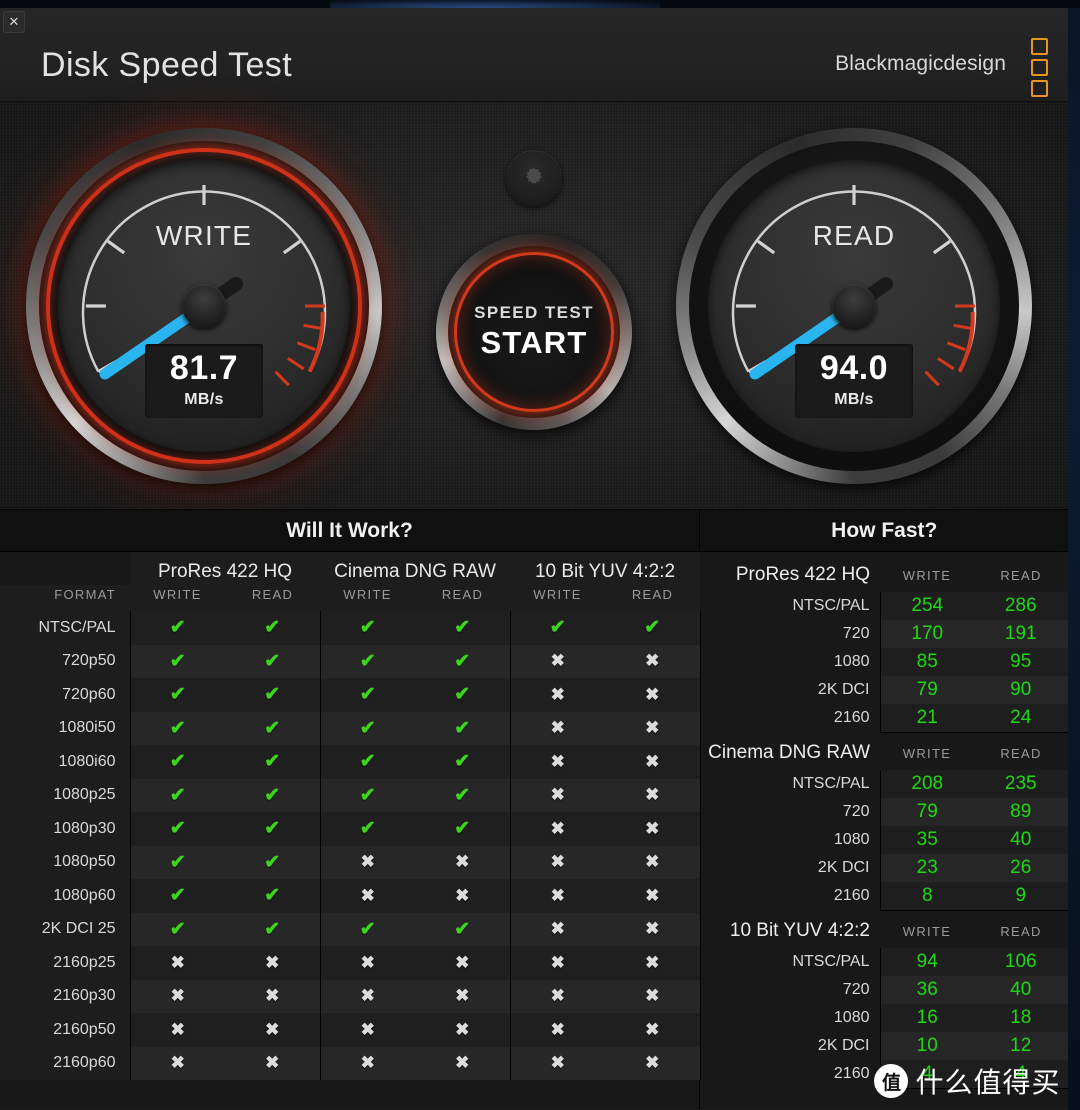 This screenshot has width=1080, height=1110. Describe the element at coordinates (1021, 812) in the screenshot. I see `read-speed-value: 89` at that location.